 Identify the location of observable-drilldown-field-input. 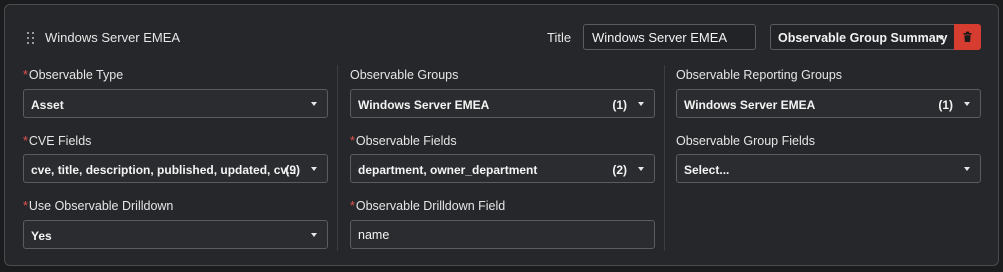
(502, 234).